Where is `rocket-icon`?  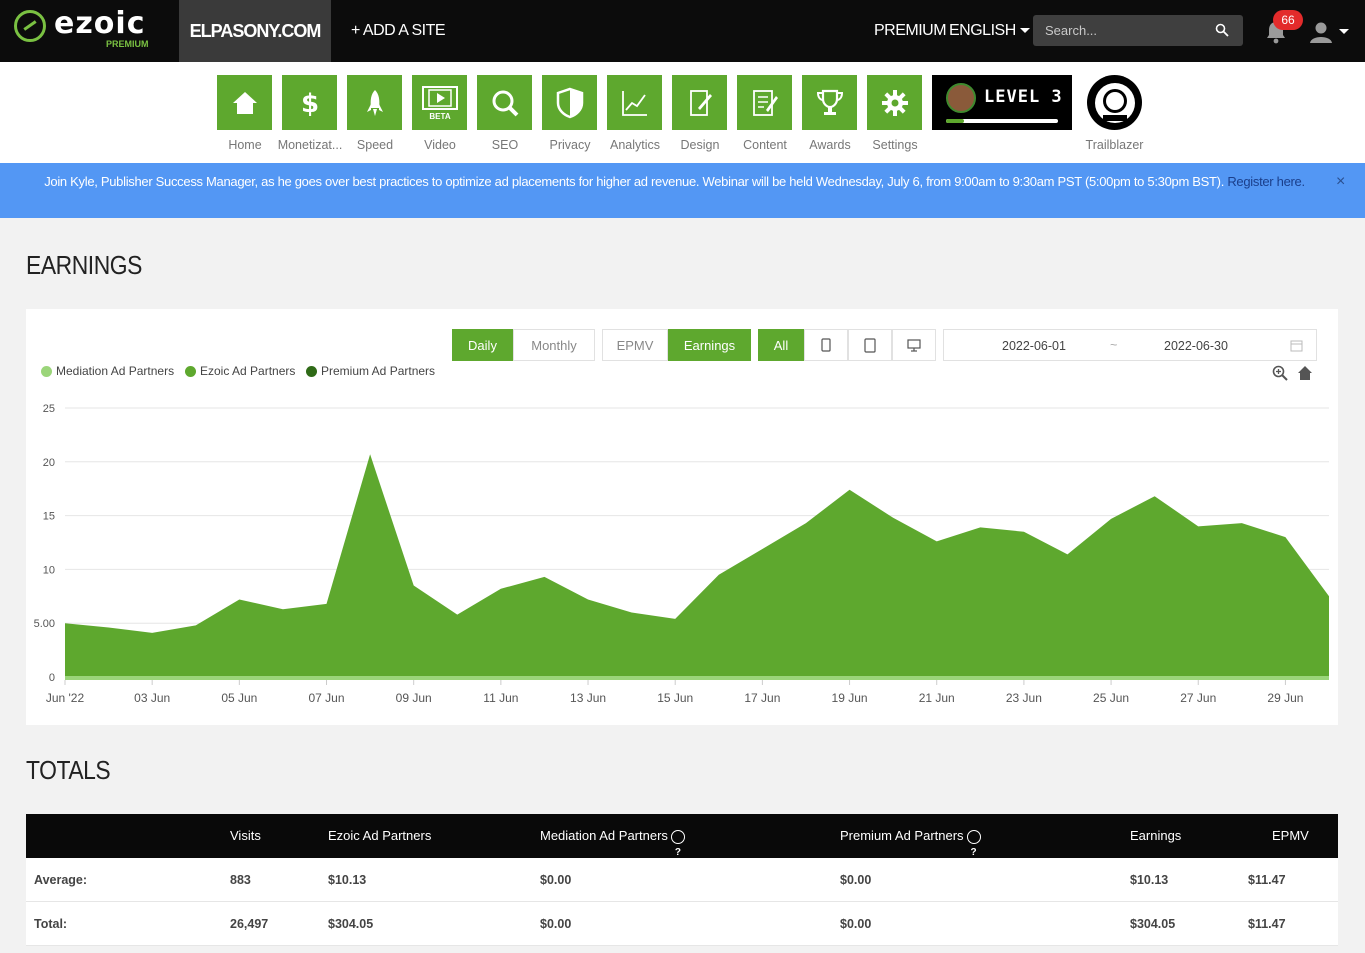
rocket-icon is located at coordinates (374, 102).